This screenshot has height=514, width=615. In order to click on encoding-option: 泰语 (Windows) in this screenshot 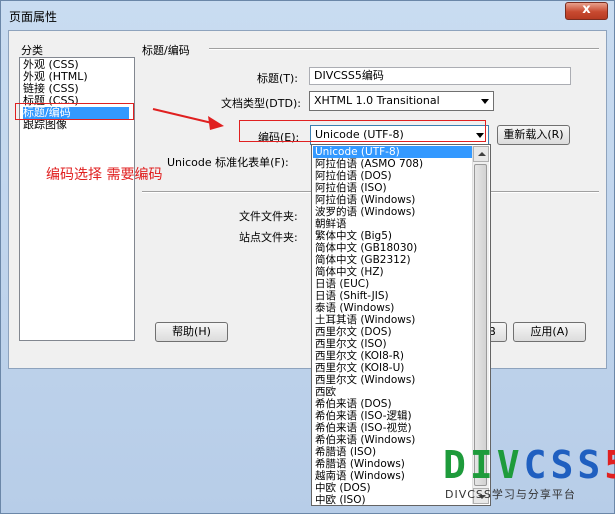, I will do `click(393, 308)`.